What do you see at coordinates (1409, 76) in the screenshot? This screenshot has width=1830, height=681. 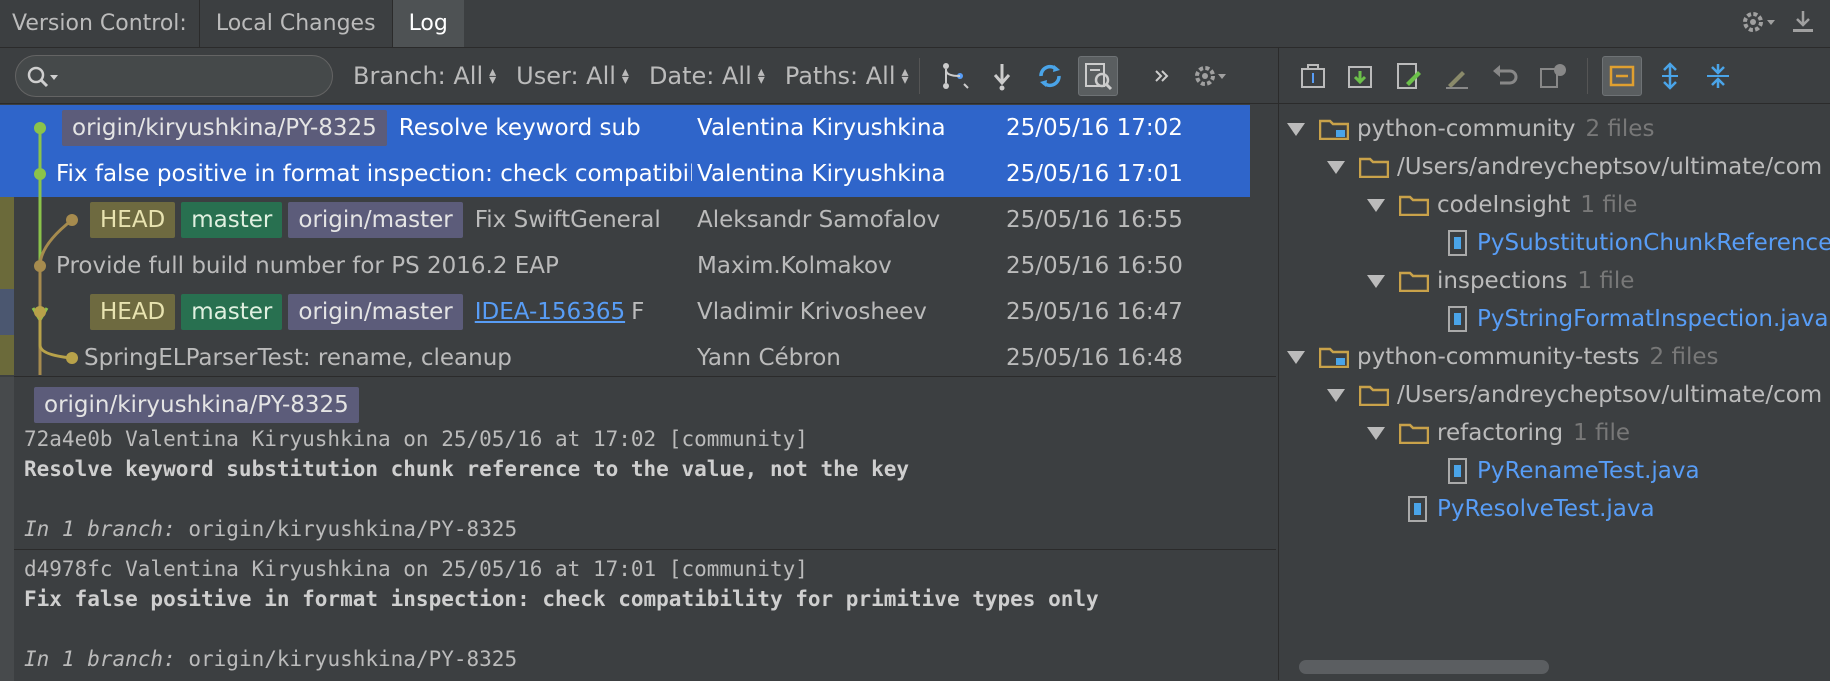 I see `edit-source-icon` at bounding box center [1409, 76].